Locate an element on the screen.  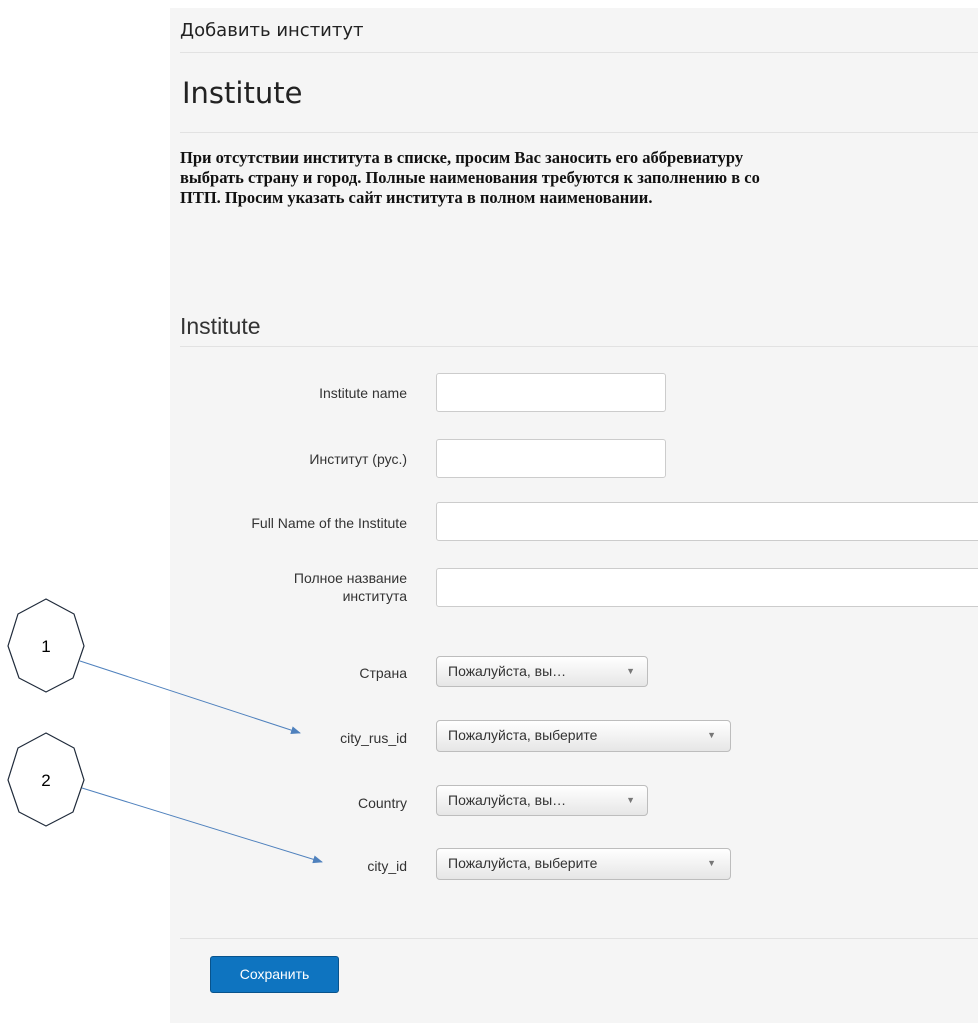
callout-2: 2 is located at coordinates (165, 798).